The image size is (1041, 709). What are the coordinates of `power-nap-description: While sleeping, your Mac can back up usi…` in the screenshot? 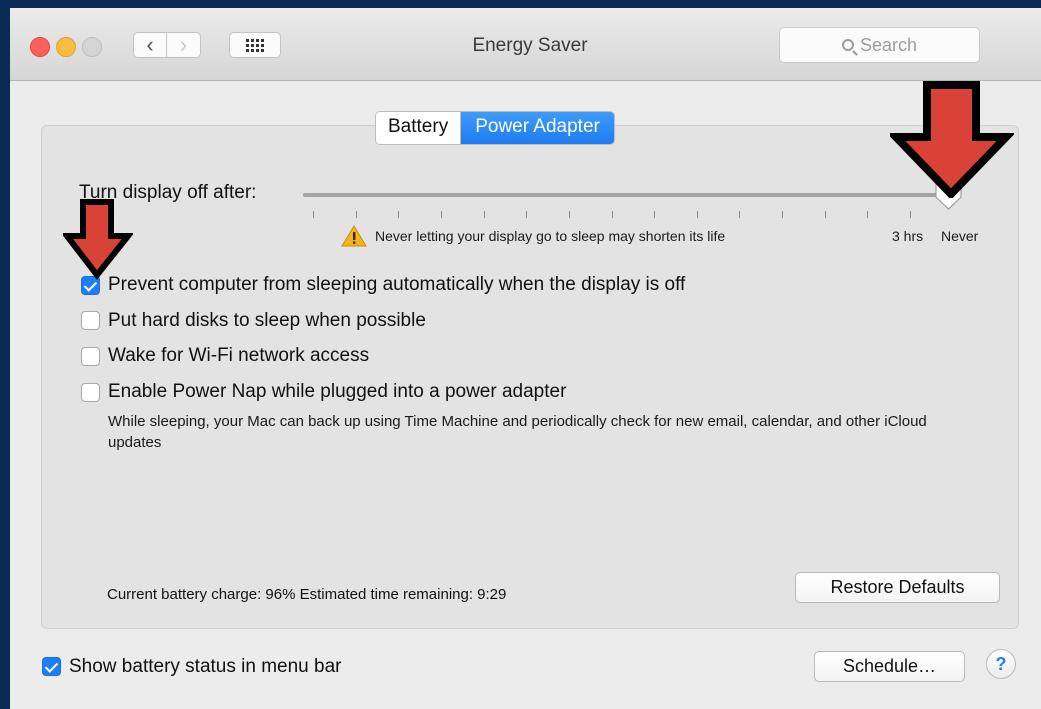 It's located at (517, 432).